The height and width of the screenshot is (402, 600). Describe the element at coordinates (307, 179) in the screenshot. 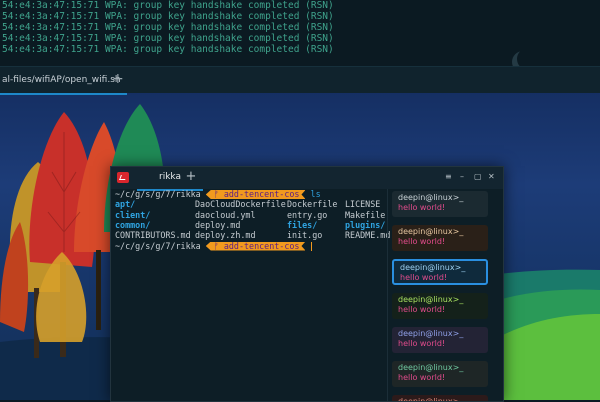

I see `title-bar: rikka + ≡ – ▢ ✕` at that location.